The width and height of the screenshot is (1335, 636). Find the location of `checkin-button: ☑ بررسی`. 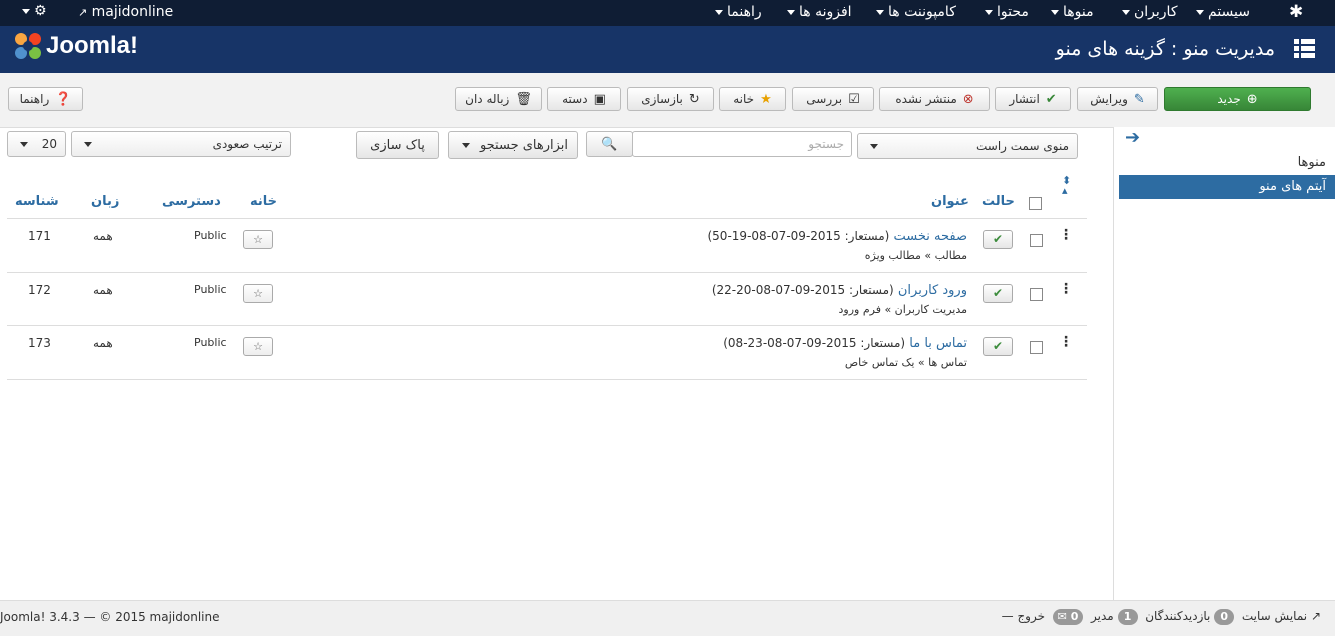

checkin-button: ☑ بررسی is located at coordinates (833, 99).